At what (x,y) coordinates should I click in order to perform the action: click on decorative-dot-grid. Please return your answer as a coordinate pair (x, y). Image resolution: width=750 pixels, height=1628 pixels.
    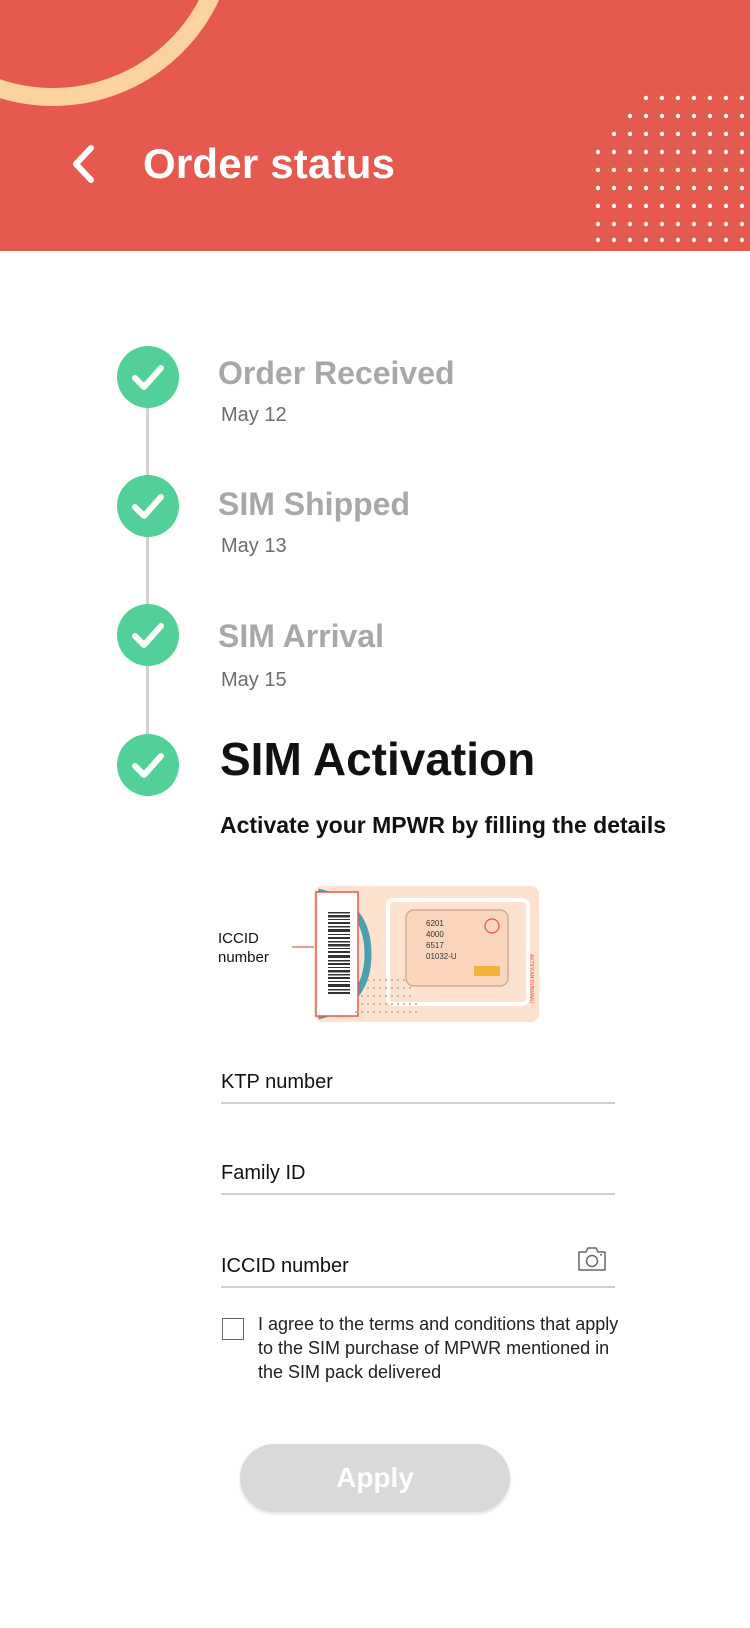
    Looking at the image, I should click on (670, 169).